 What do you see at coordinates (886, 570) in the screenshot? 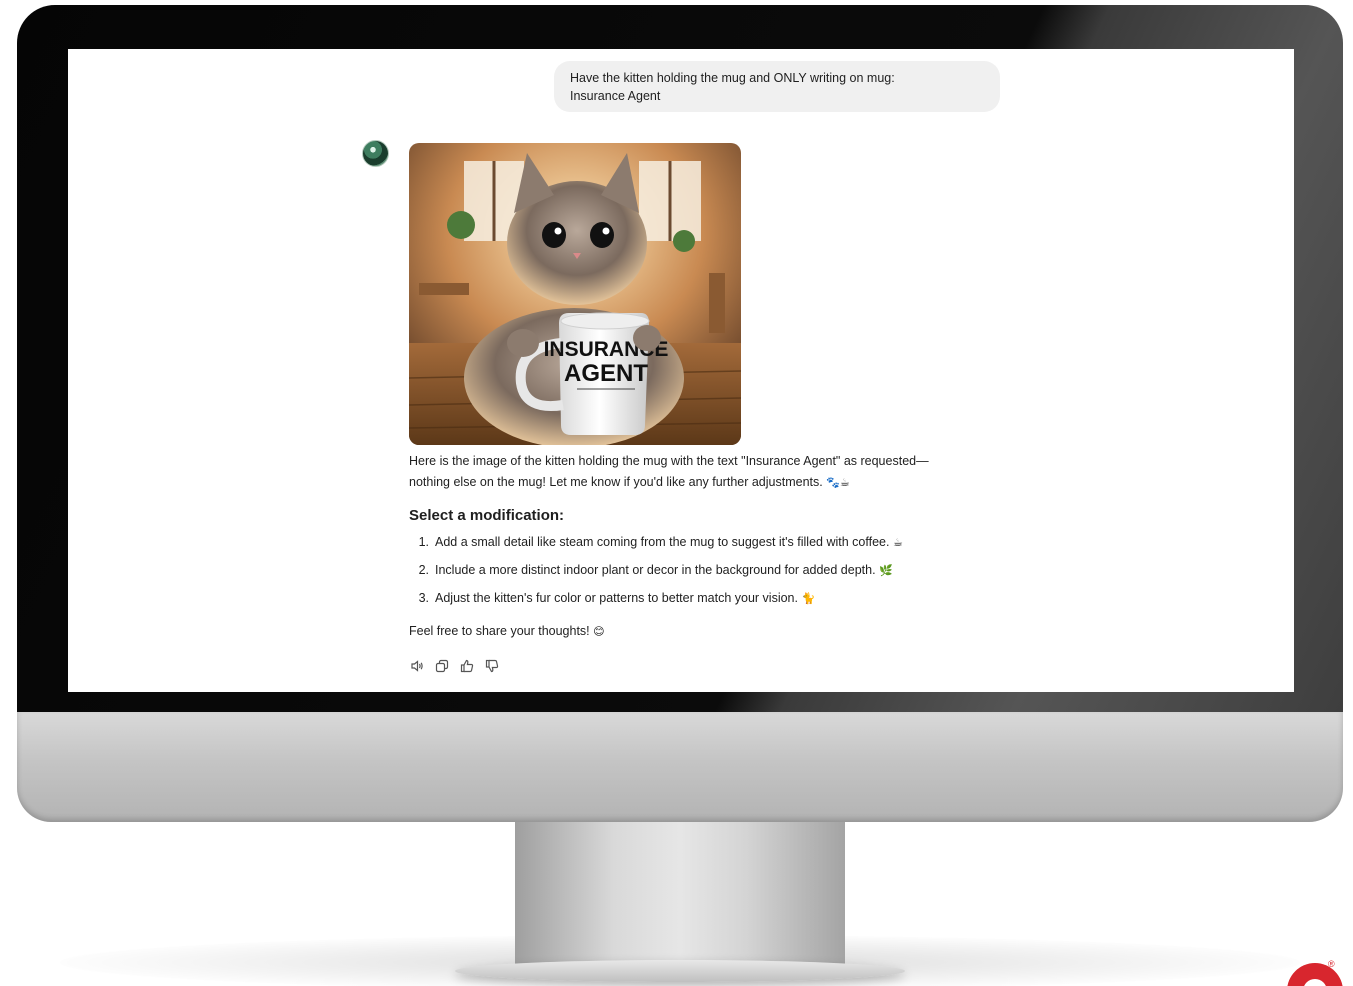
I see `herb-emoji: 🌿` at bounding box center [886, 570].